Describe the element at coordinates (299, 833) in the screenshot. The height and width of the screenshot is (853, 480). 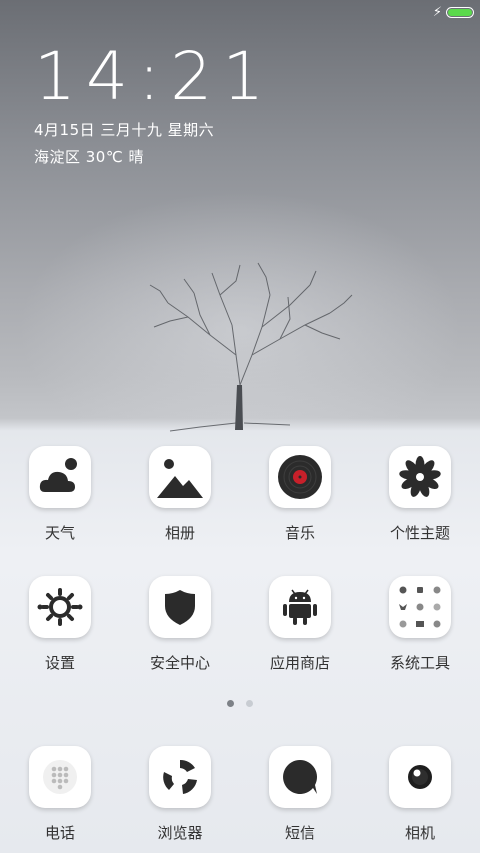
I see `app-label: 短信` at that location.